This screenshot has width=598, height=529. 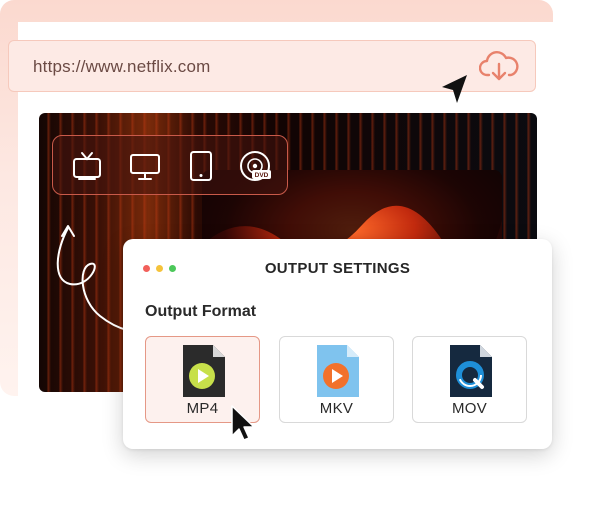 What do you see at coordinates (262, 175) in the screenshot?
I see `dvd-label: DVD` at bounding box center [262, 175].